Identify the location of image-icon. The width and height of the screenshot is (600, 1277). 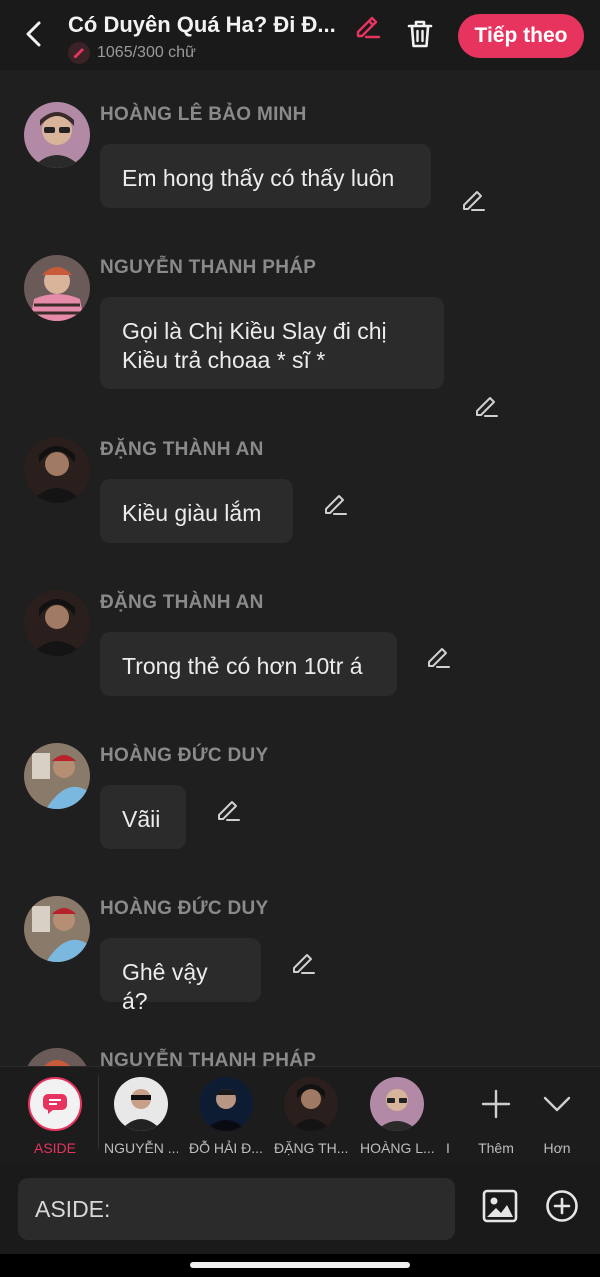
(500, 1206).